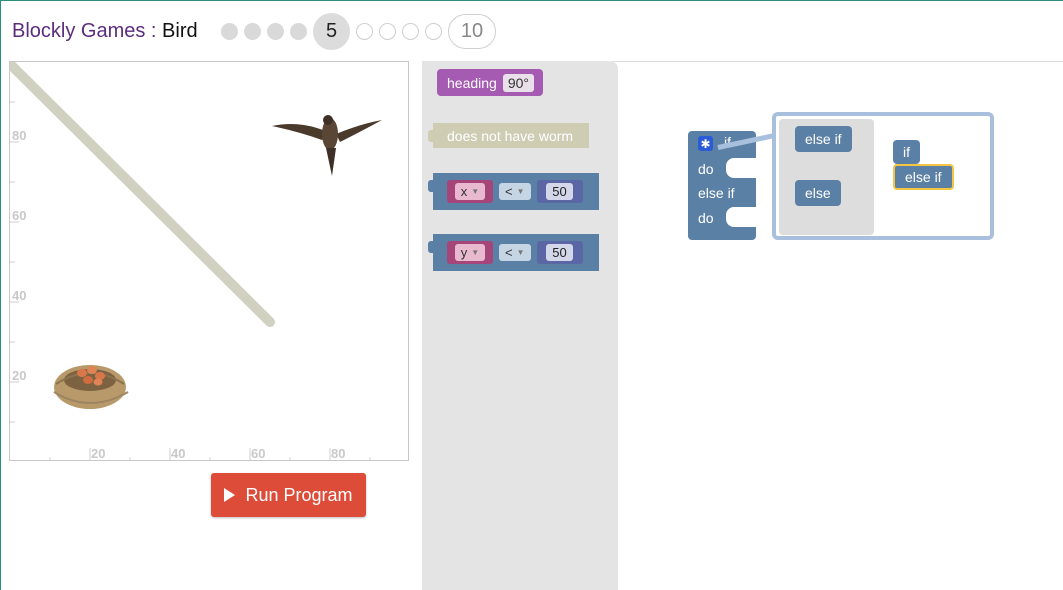 The image size is (1063, 590). Describe the element at coordinates (258, 453) in the screenshot. I see `x-tick-label: 60` at that location.